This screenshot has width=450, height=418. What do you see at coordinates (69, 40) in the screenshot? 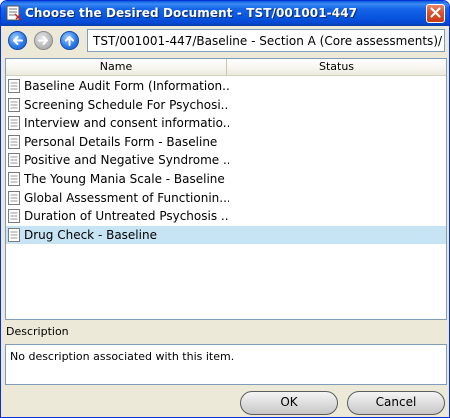
I see `up-folder-button` at bounding box center [69, 40].